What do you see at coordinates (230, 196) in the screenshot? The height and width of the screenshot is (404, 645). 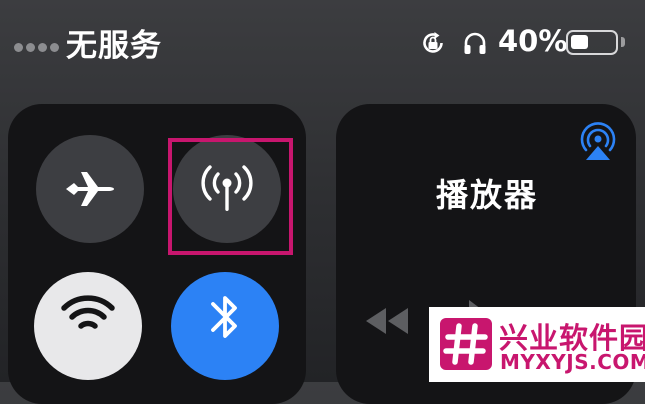 I see `cellular-highlight-box` at bounding box center [230, 196].